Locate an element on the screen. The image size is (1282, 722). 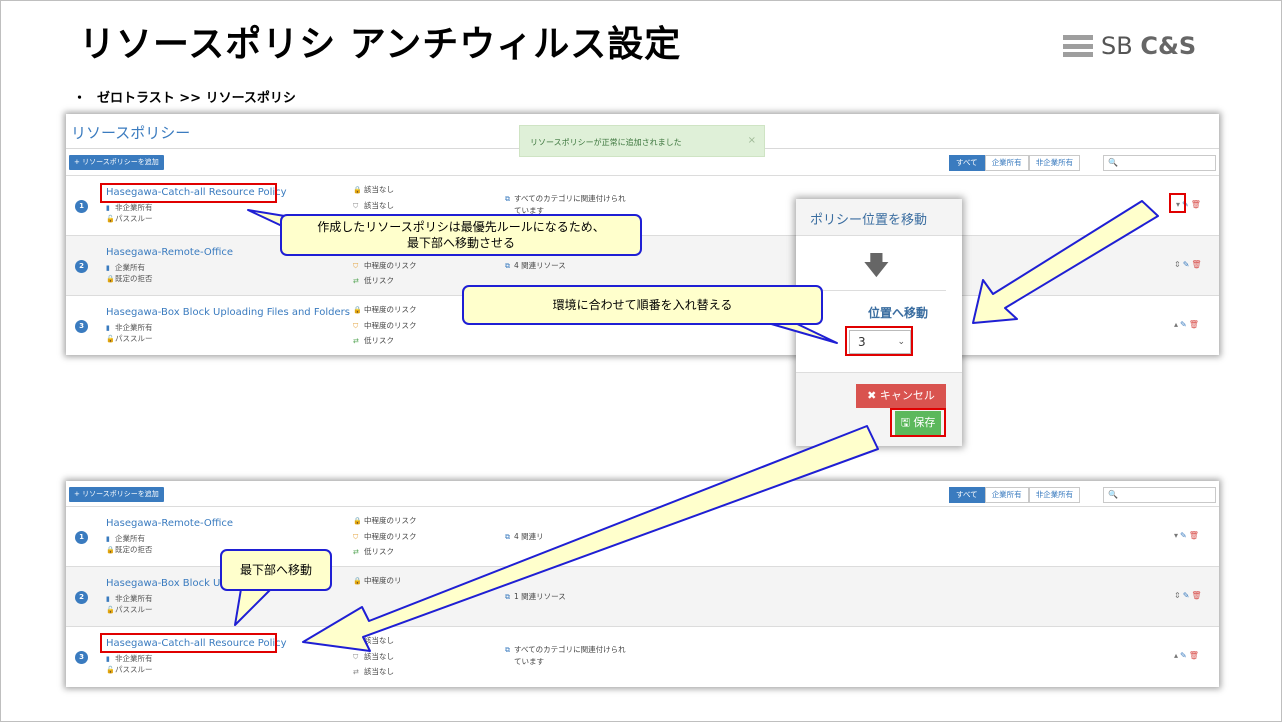
row-actions: ▴ ✎ 🗑 is located at coordinates (1186, 324).